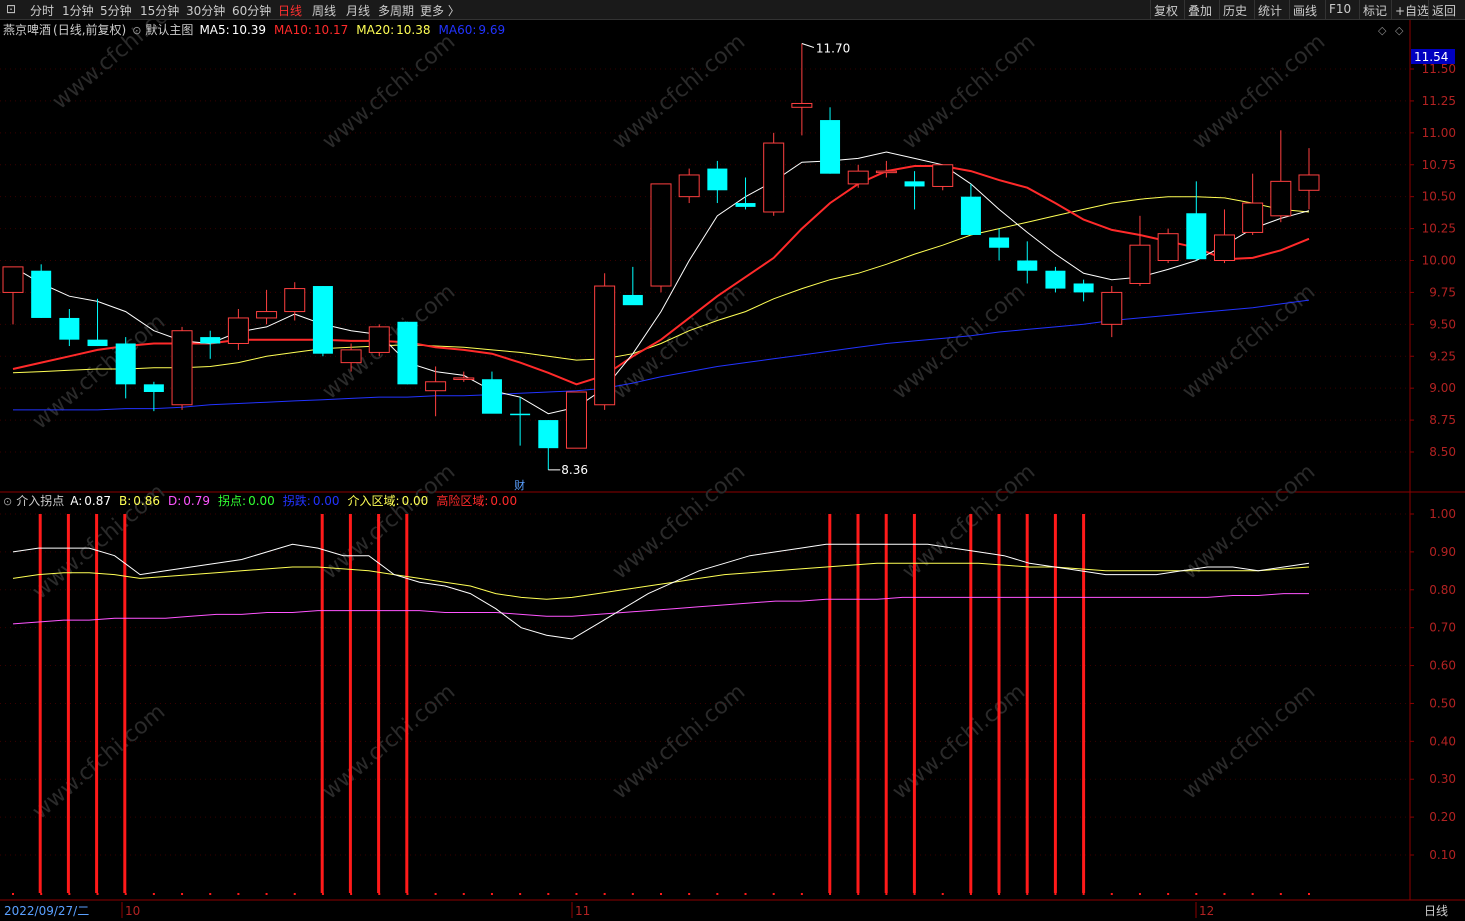  Describe the element at coordinates (249, 30) in the screenshot. I see `ma-legend-value: 10.39` at that location.